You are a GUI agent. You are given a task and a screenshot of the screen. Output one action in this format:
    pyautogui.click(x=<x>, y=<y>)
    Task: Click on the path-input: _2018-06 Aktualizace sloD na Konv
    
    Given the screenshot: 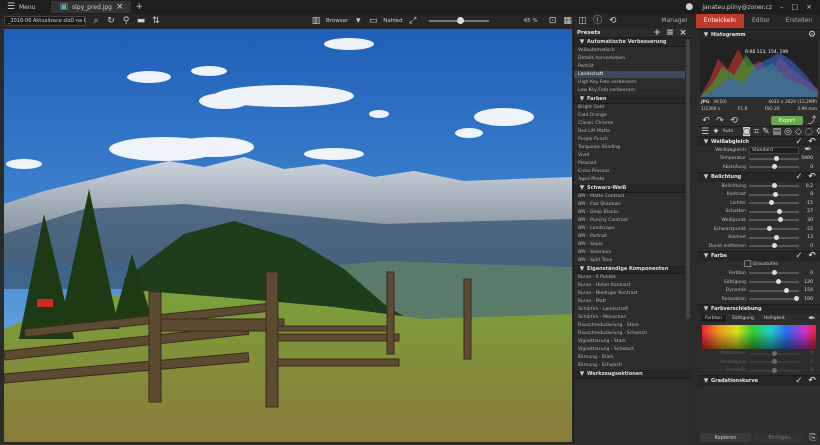 What is the action you would take?
    pyautogui.click(x=45, y=21)
    